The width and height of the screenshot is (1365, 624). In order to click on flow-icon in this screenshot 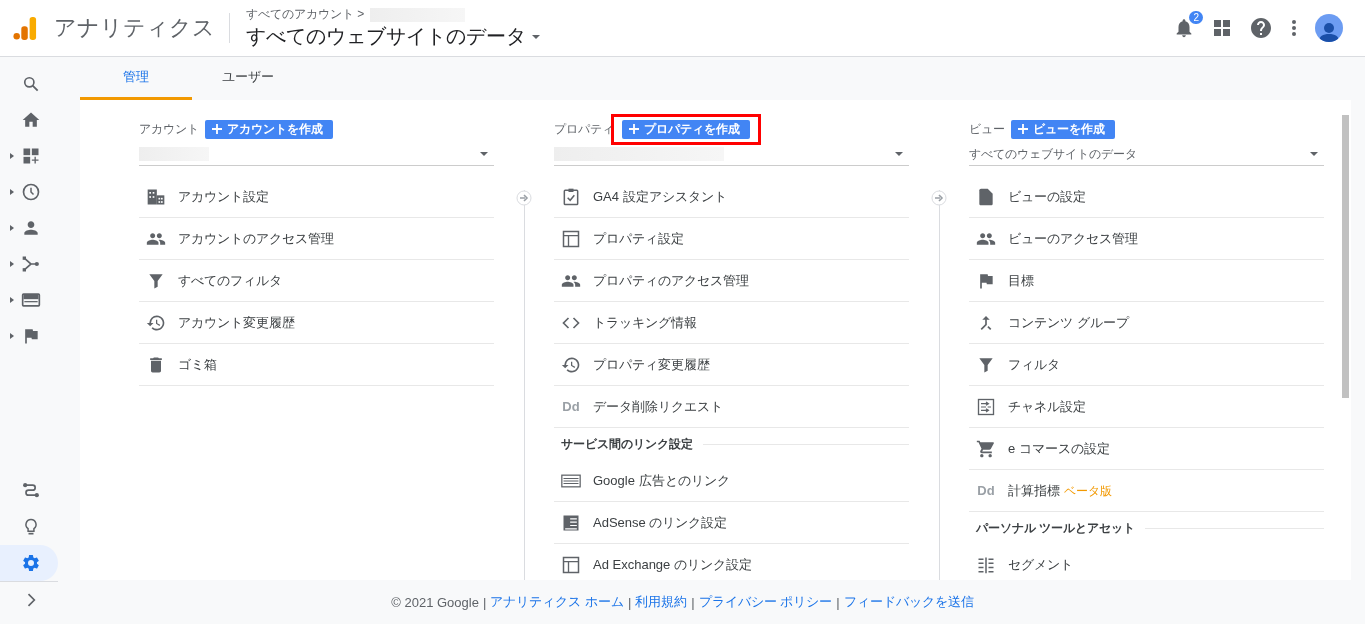, I will do `click(31, 264)`.